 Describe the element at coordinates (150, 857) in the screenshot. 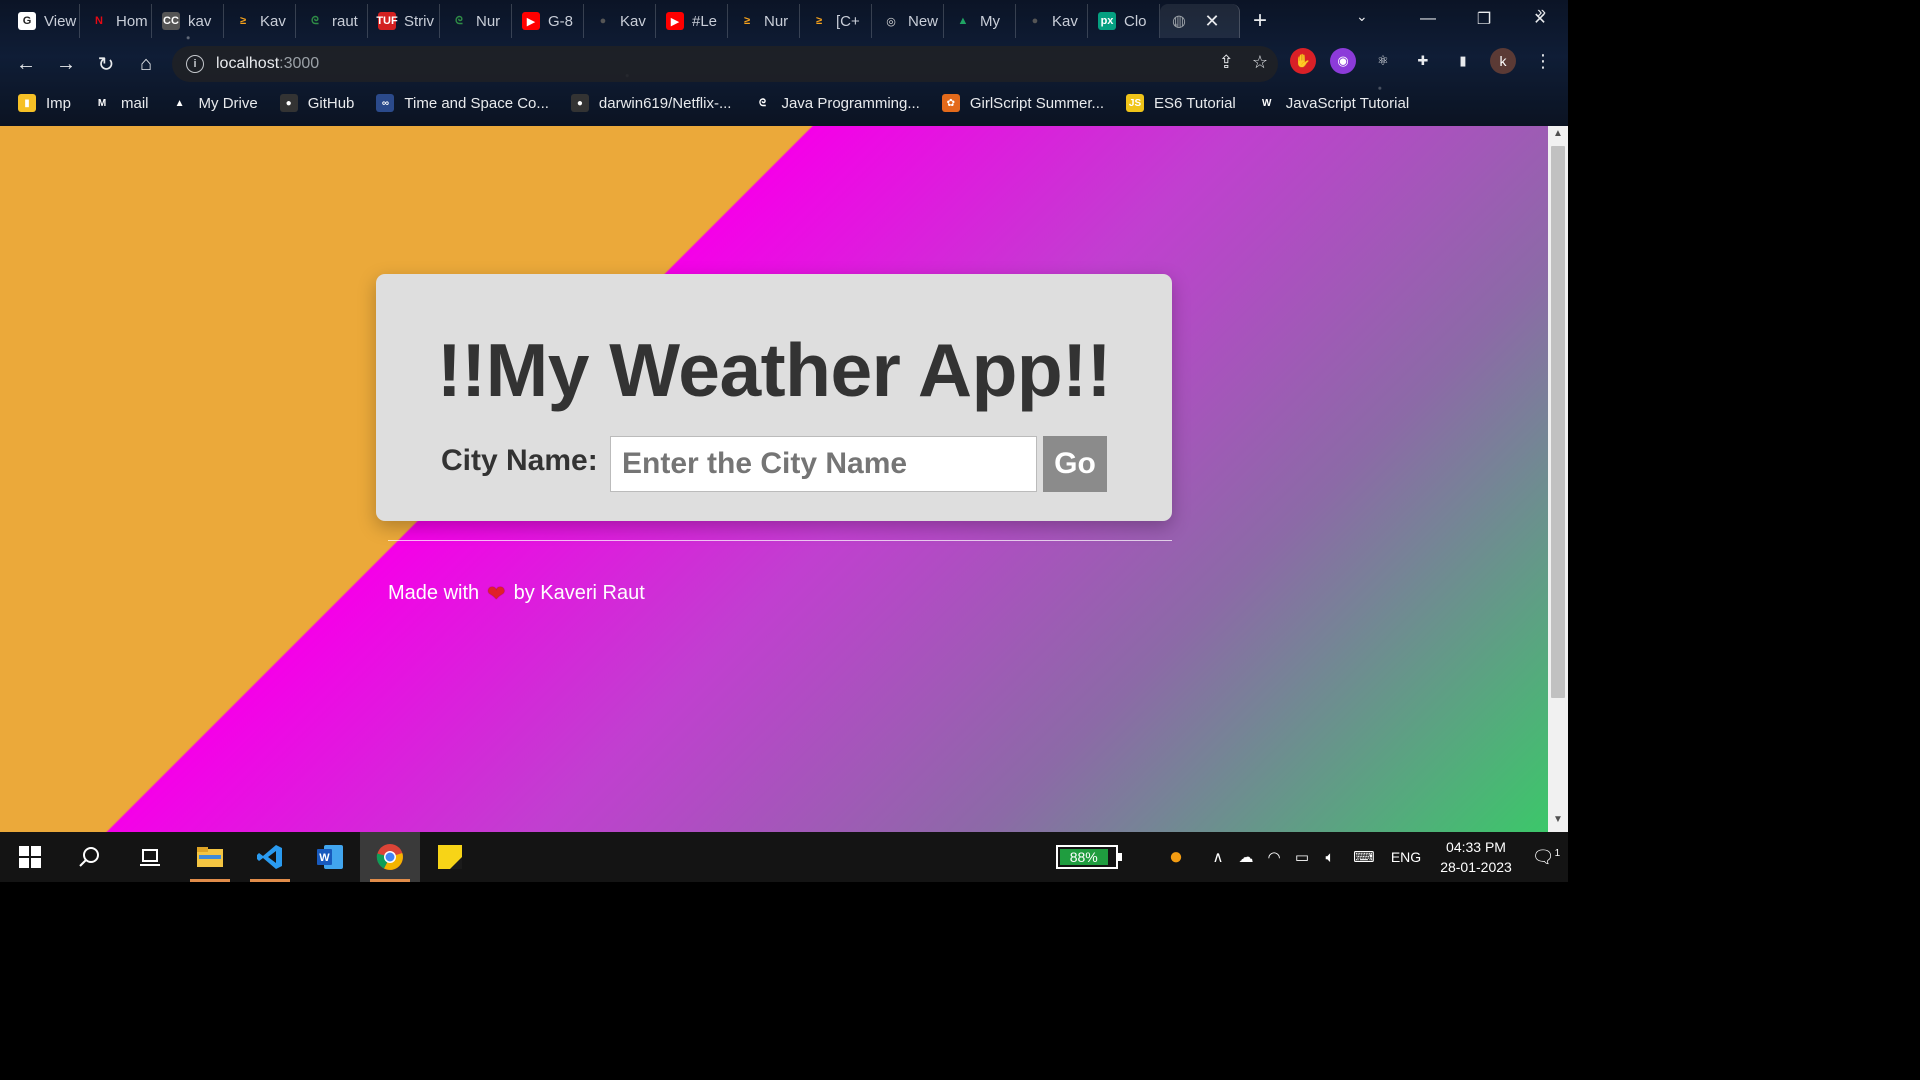

I see `task-view-icon` at that location.